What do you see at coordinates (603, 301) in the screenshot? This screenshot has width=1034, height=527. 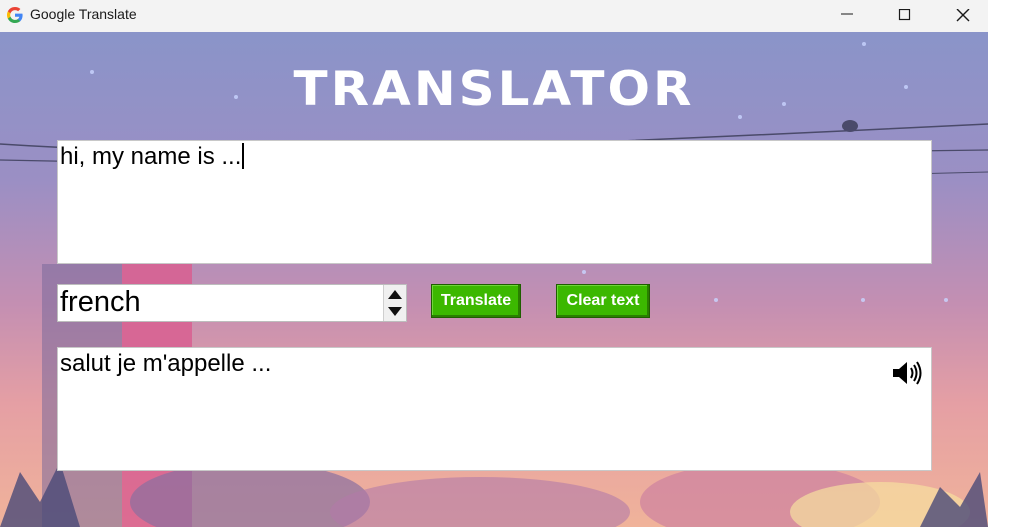 I see `clear-text-button: Clear text` at bounding box center [603, 301].